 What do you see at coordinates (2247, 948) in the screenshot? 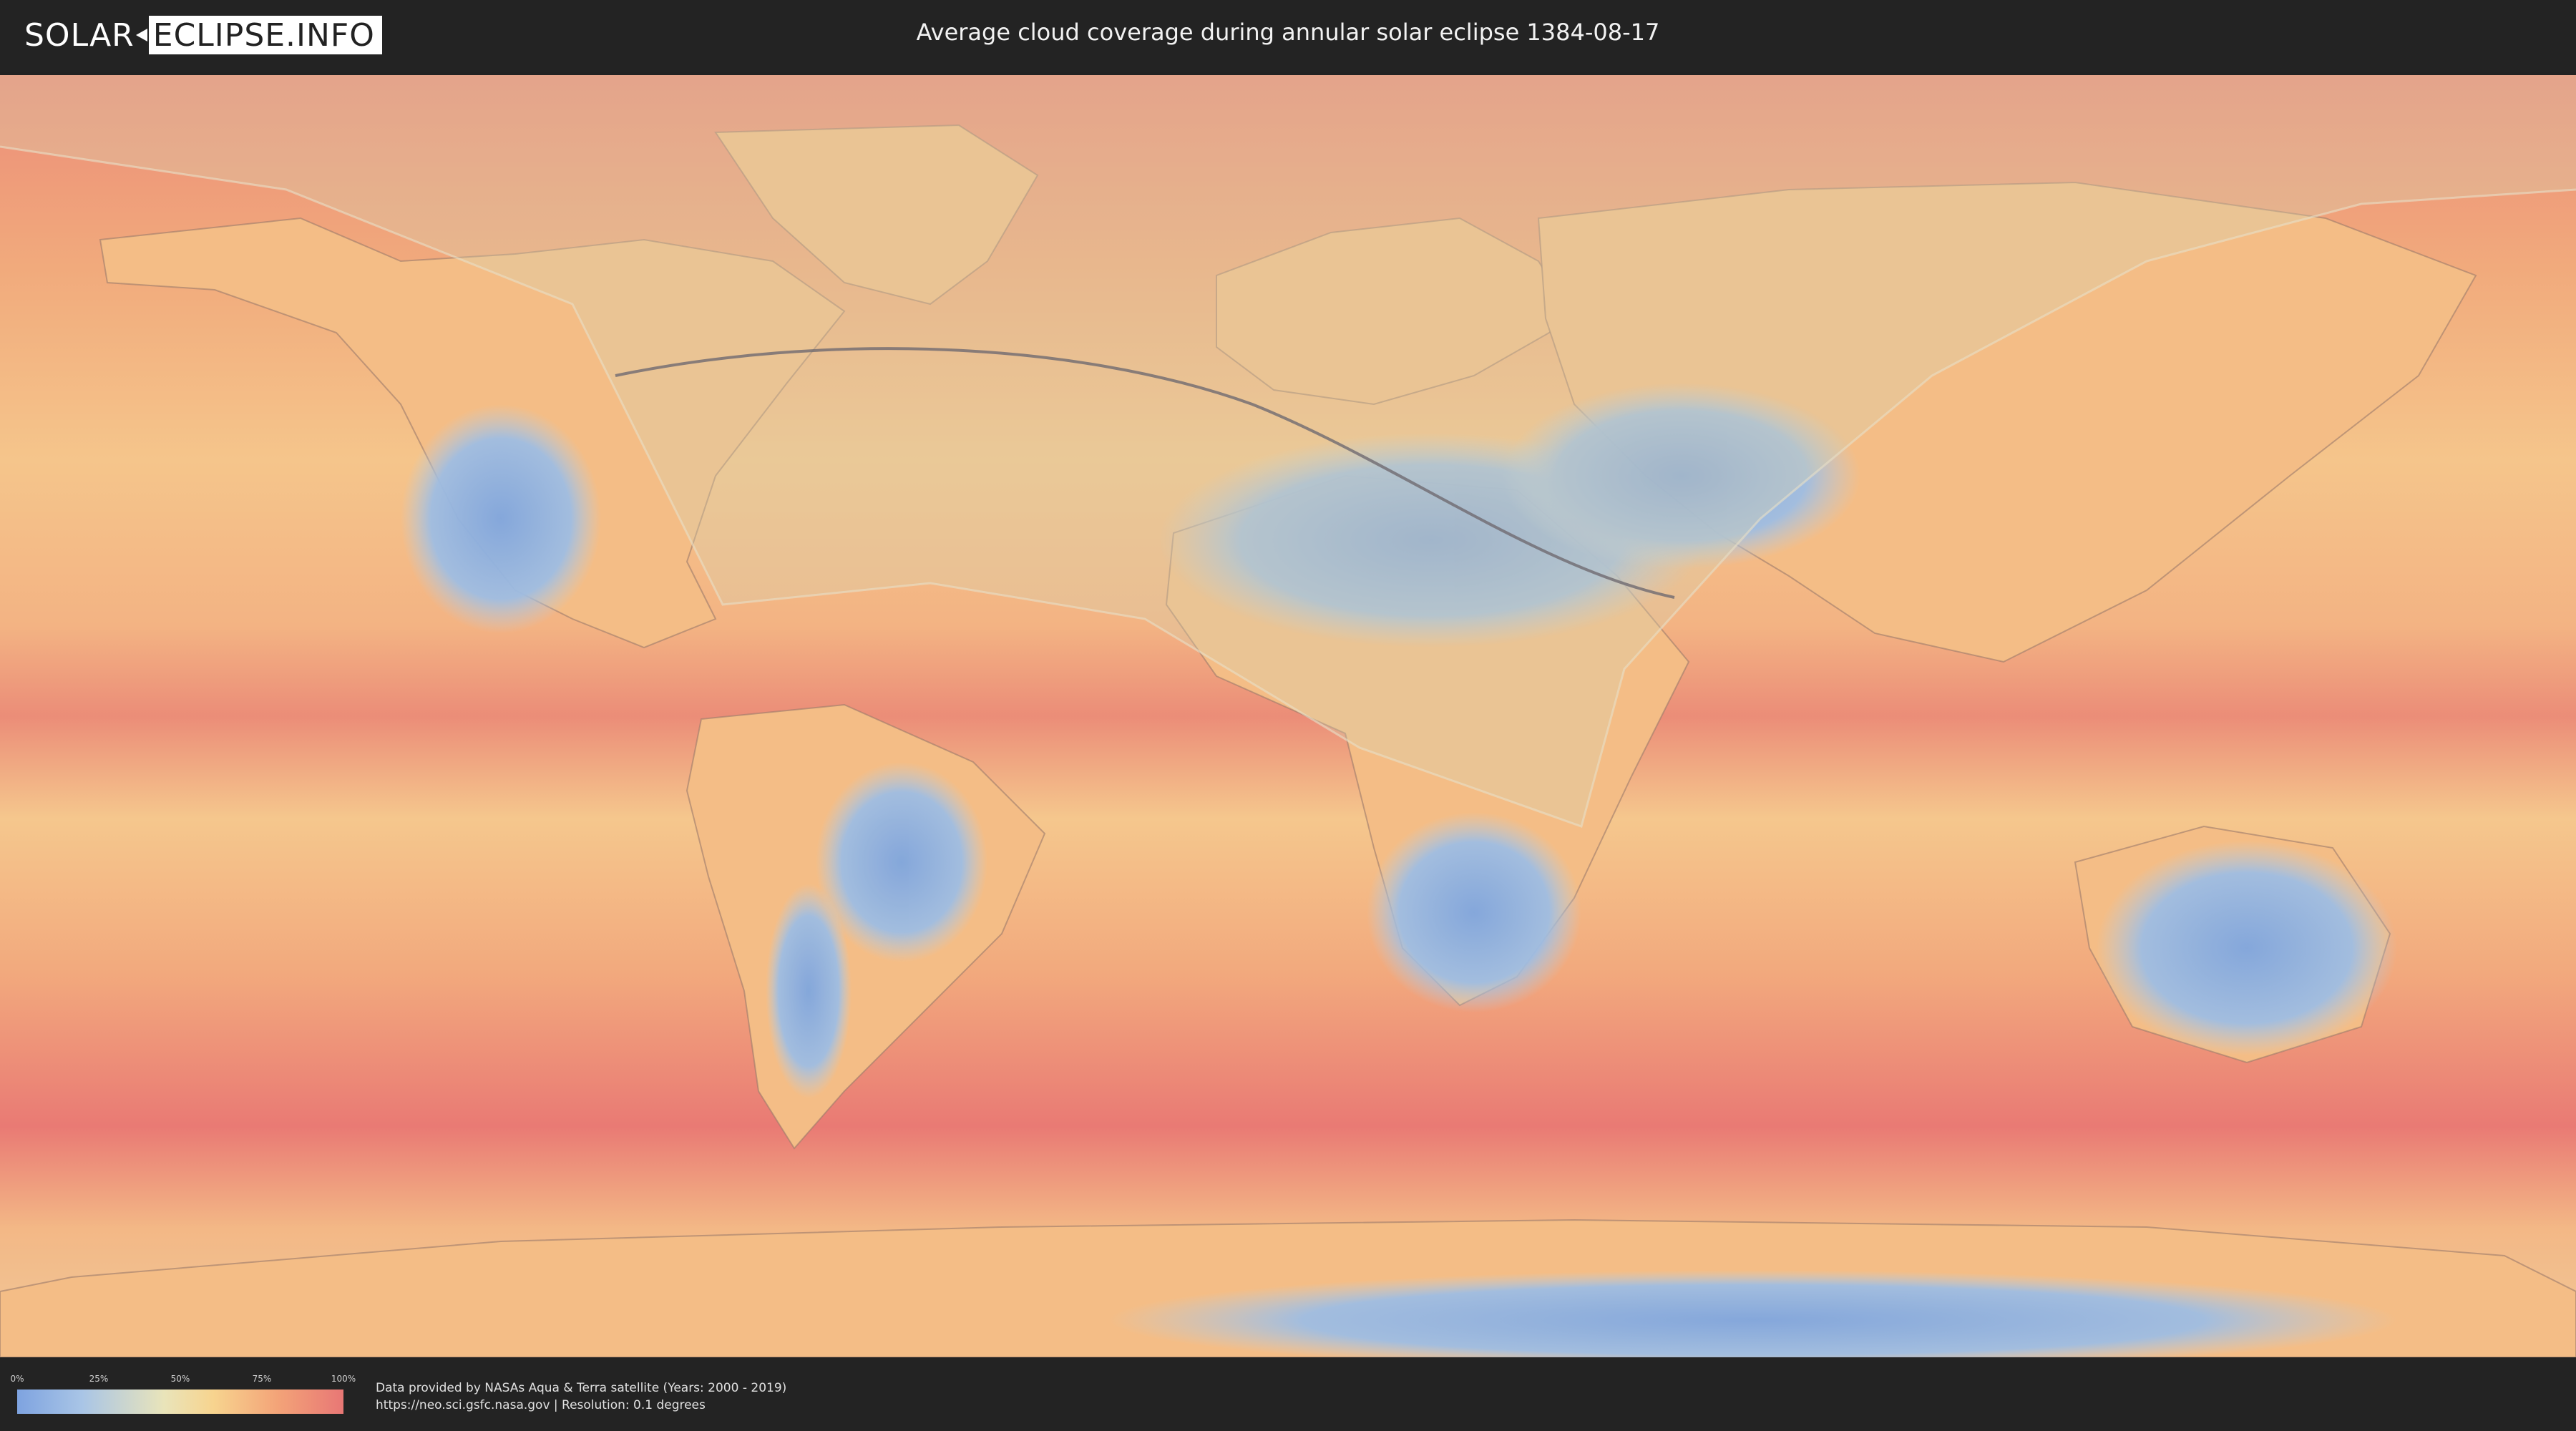
I see `clear-australia` at bounding box center [2247, 948].